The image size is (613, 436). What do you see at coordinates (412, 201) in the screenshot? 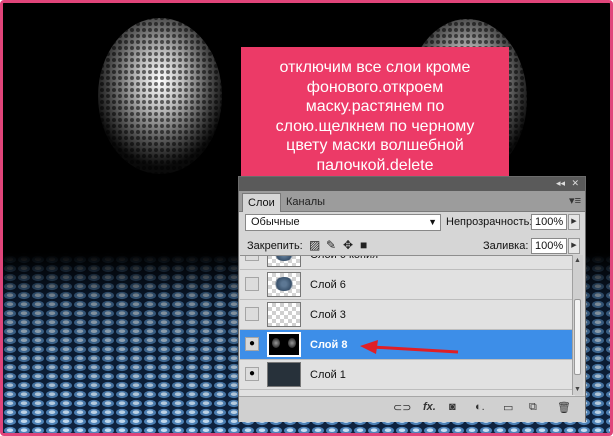
I see `panel-tabbar: Слои Каналы ▾≡` at bounding box center [412, 201].